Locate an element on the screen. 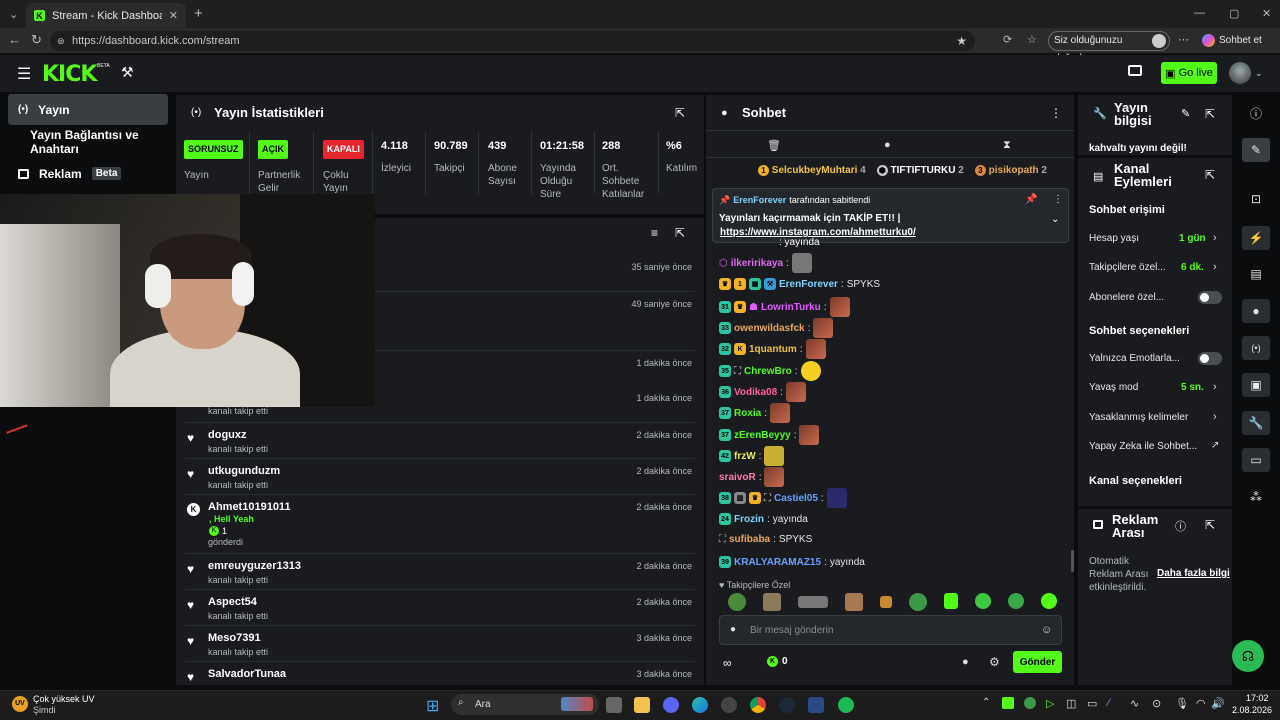 The height and width of the screenshot is (720, 1280). feed-username: Meso7391 is located at coordinates (234, 638).